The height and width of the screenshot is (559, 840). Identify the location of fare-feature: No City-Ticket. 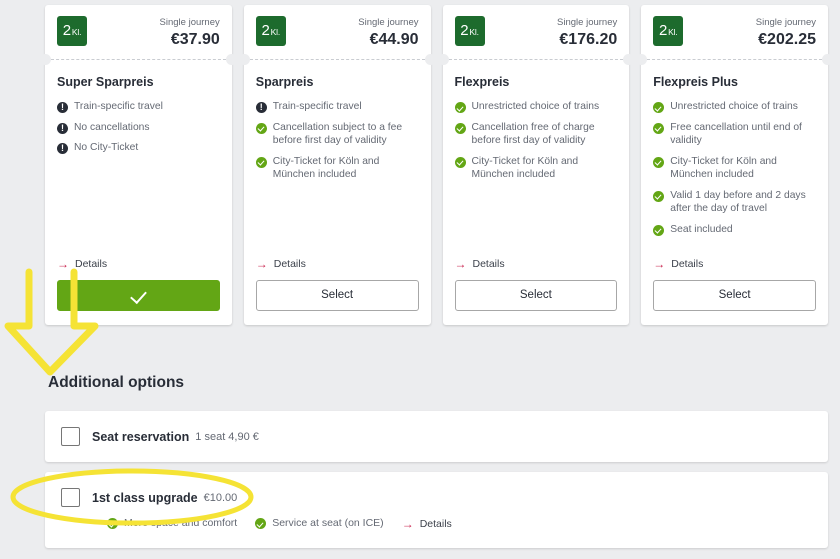
(138, 148).